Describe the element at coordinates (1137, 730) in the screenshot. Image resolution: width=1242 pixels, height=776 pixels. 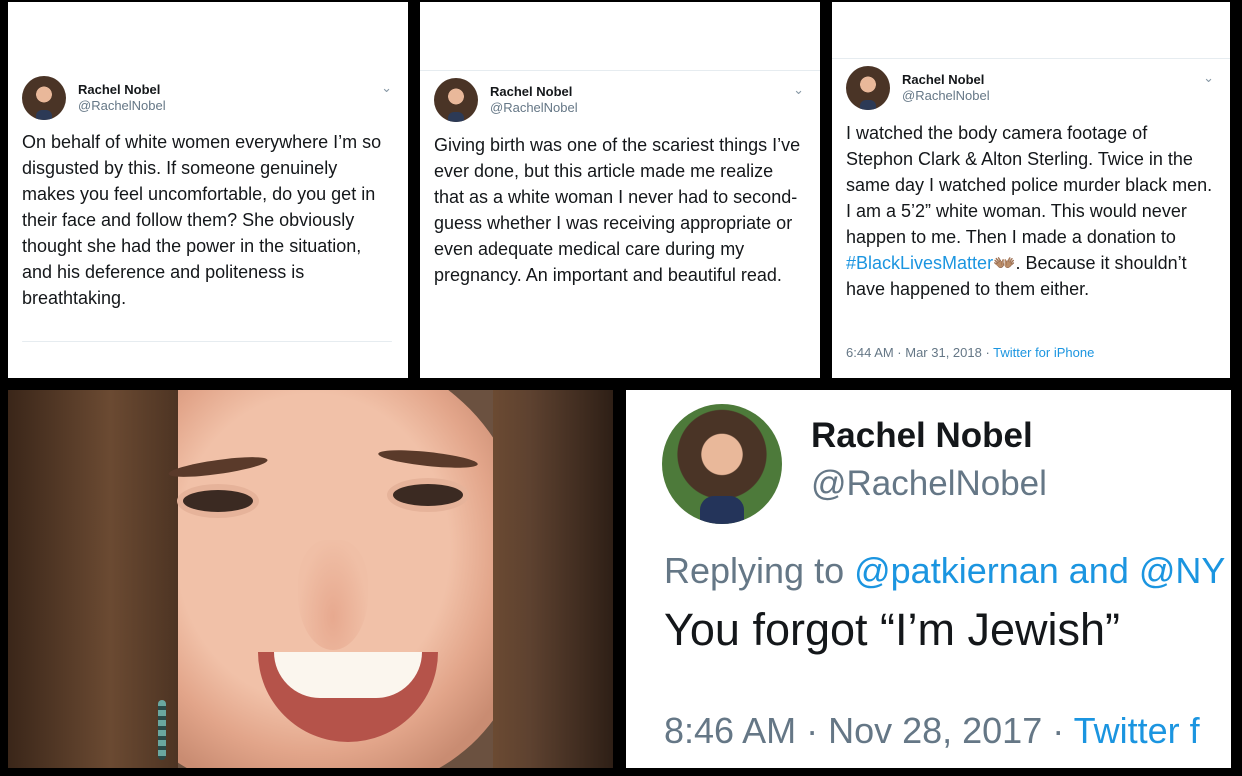
I see `source-link: Twitter f` at that location.